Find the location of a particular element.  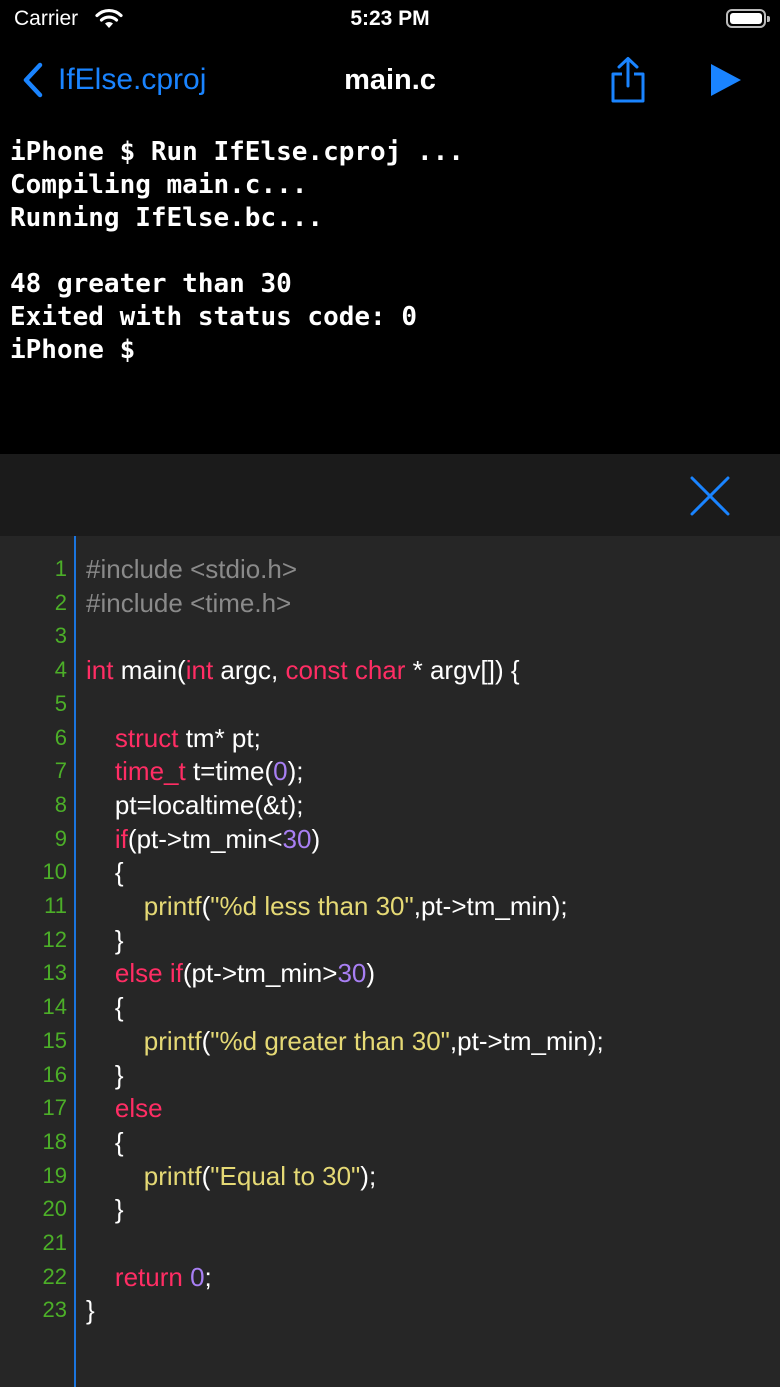

code-text: #include <time.h> is located at coordinates (189, 602).